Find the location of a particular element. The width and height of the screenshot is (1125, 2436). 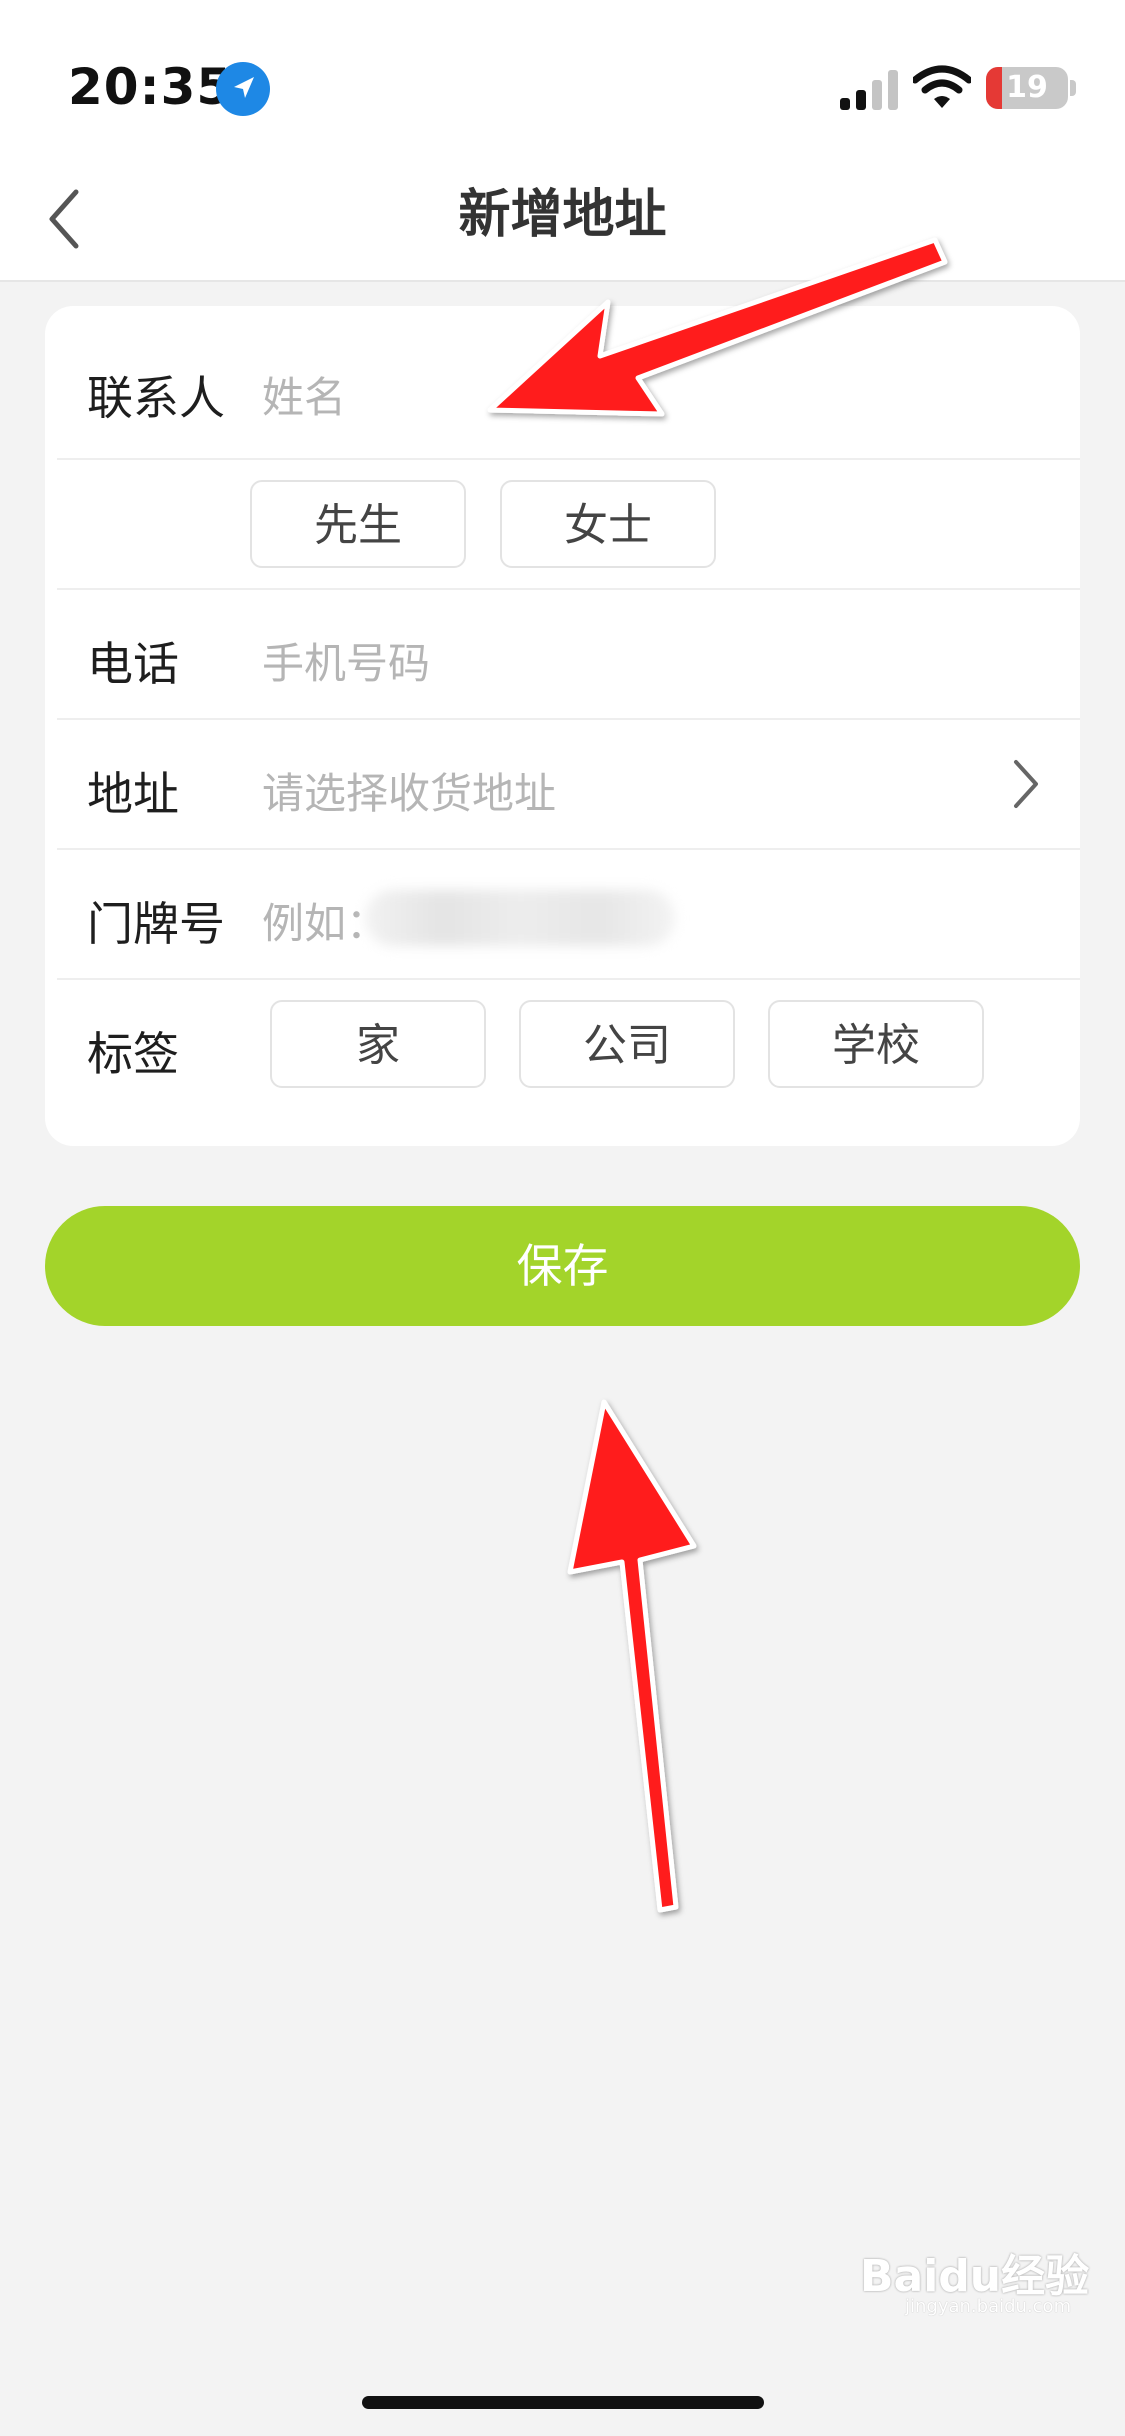

nav-bar: 新增地址 is located at coordinates (562, 221).